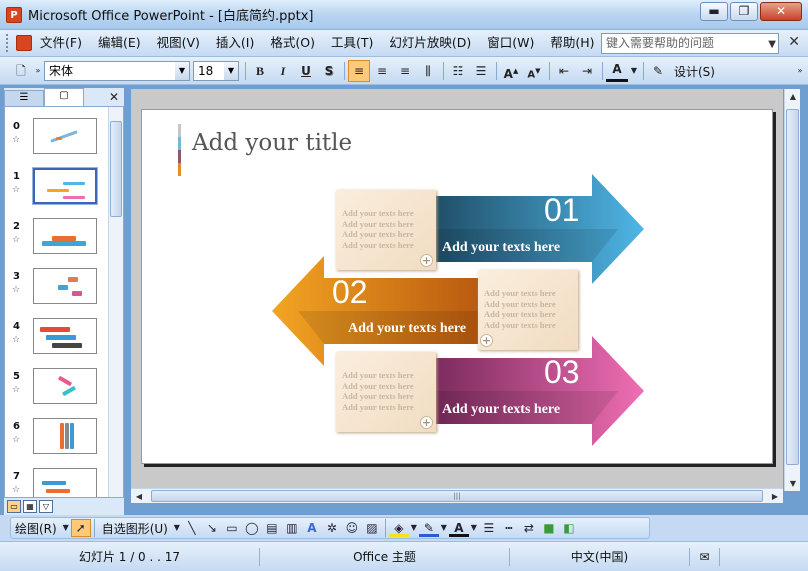 This screenshot has width=808, height=571. Describe the element at coordinates (232, 528) in the screenshot. I see `rectangle-tool-icon: ▭` at that location.